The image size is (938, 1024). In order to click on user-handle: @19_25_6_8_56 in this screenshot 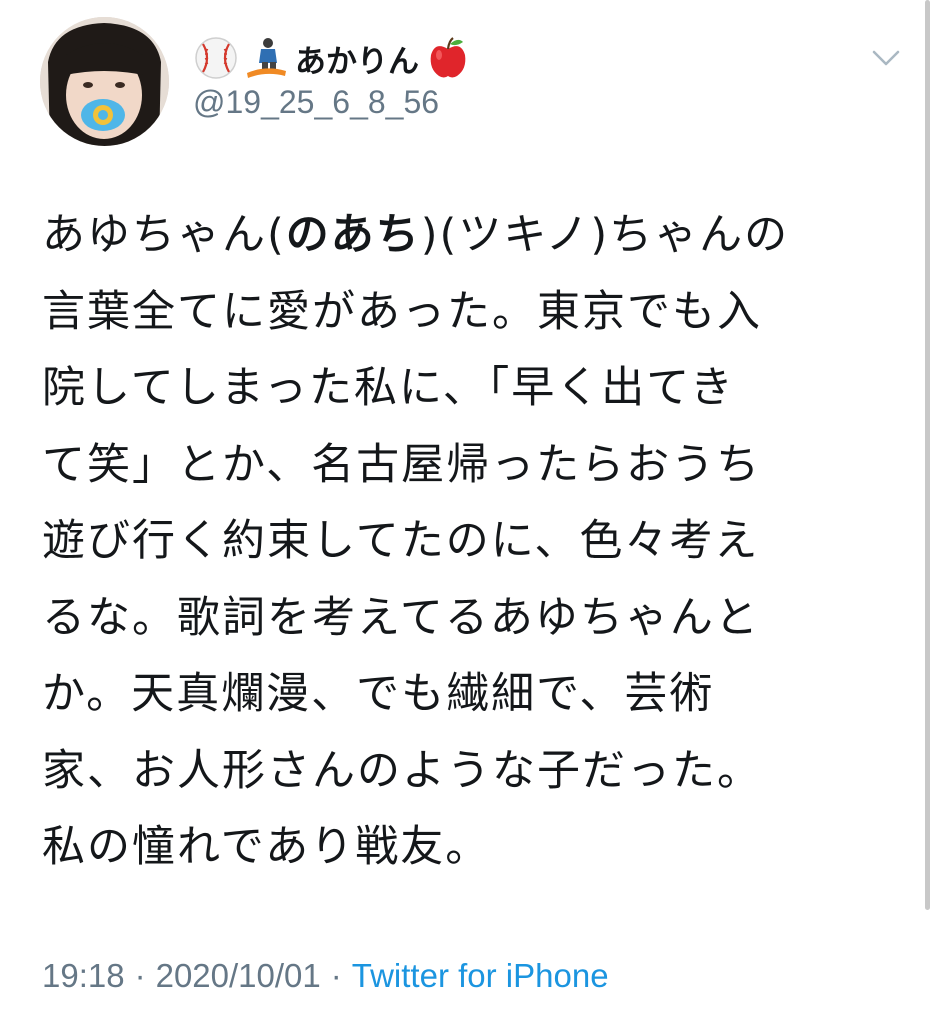, I will do `click(316, 102)`.